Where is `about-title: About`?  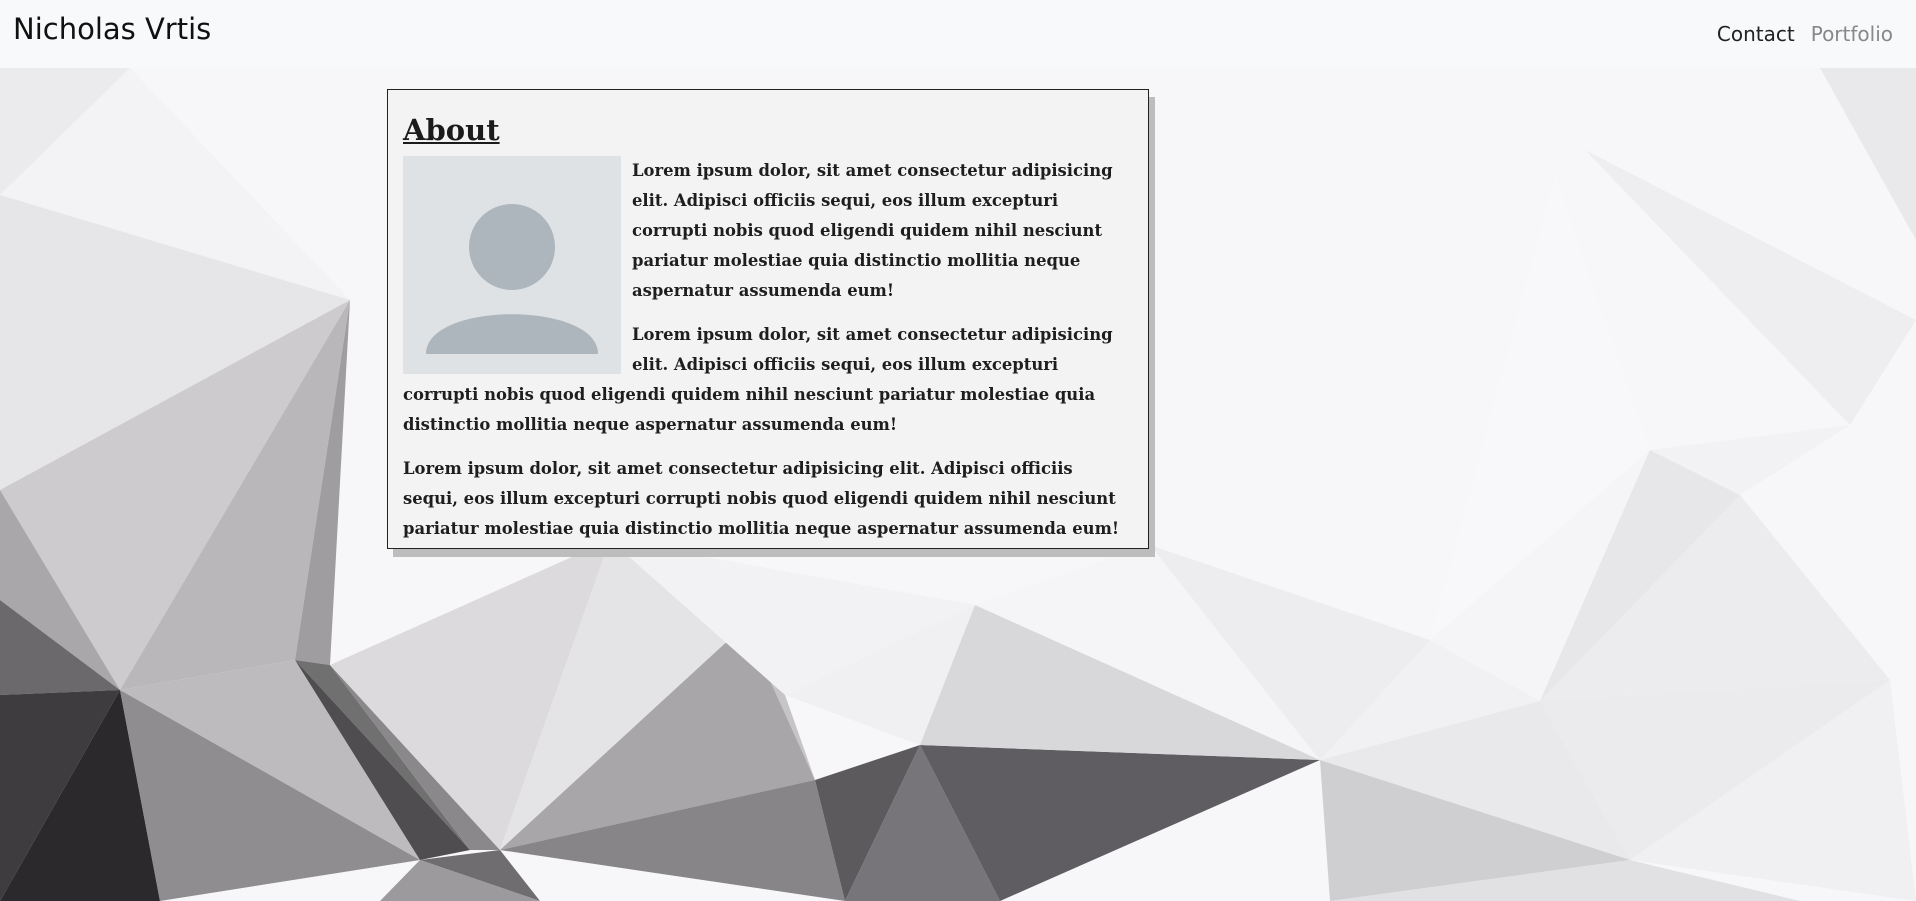
about-title: About is located at coordinates (451, 130).